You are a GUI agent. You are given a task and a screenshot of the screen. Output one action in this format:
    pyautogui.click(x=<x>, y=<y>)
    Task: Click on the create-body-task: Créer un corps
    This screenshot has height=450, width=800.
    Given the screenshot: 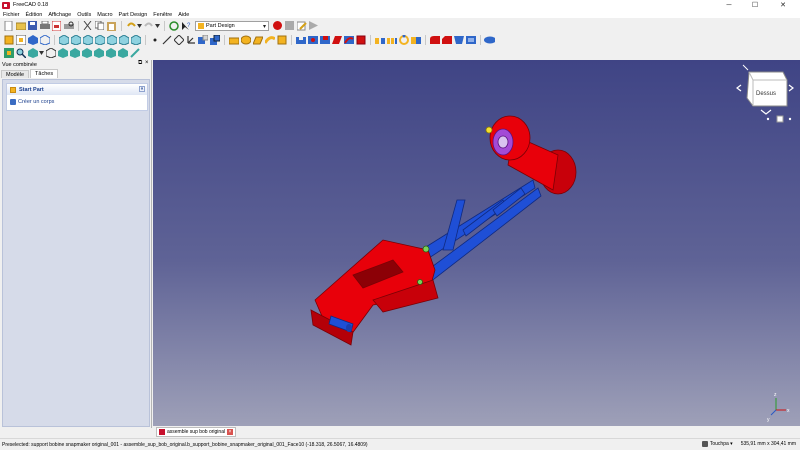 What is the action you would take?
    pyautogui.click(x=77, y=102)
    